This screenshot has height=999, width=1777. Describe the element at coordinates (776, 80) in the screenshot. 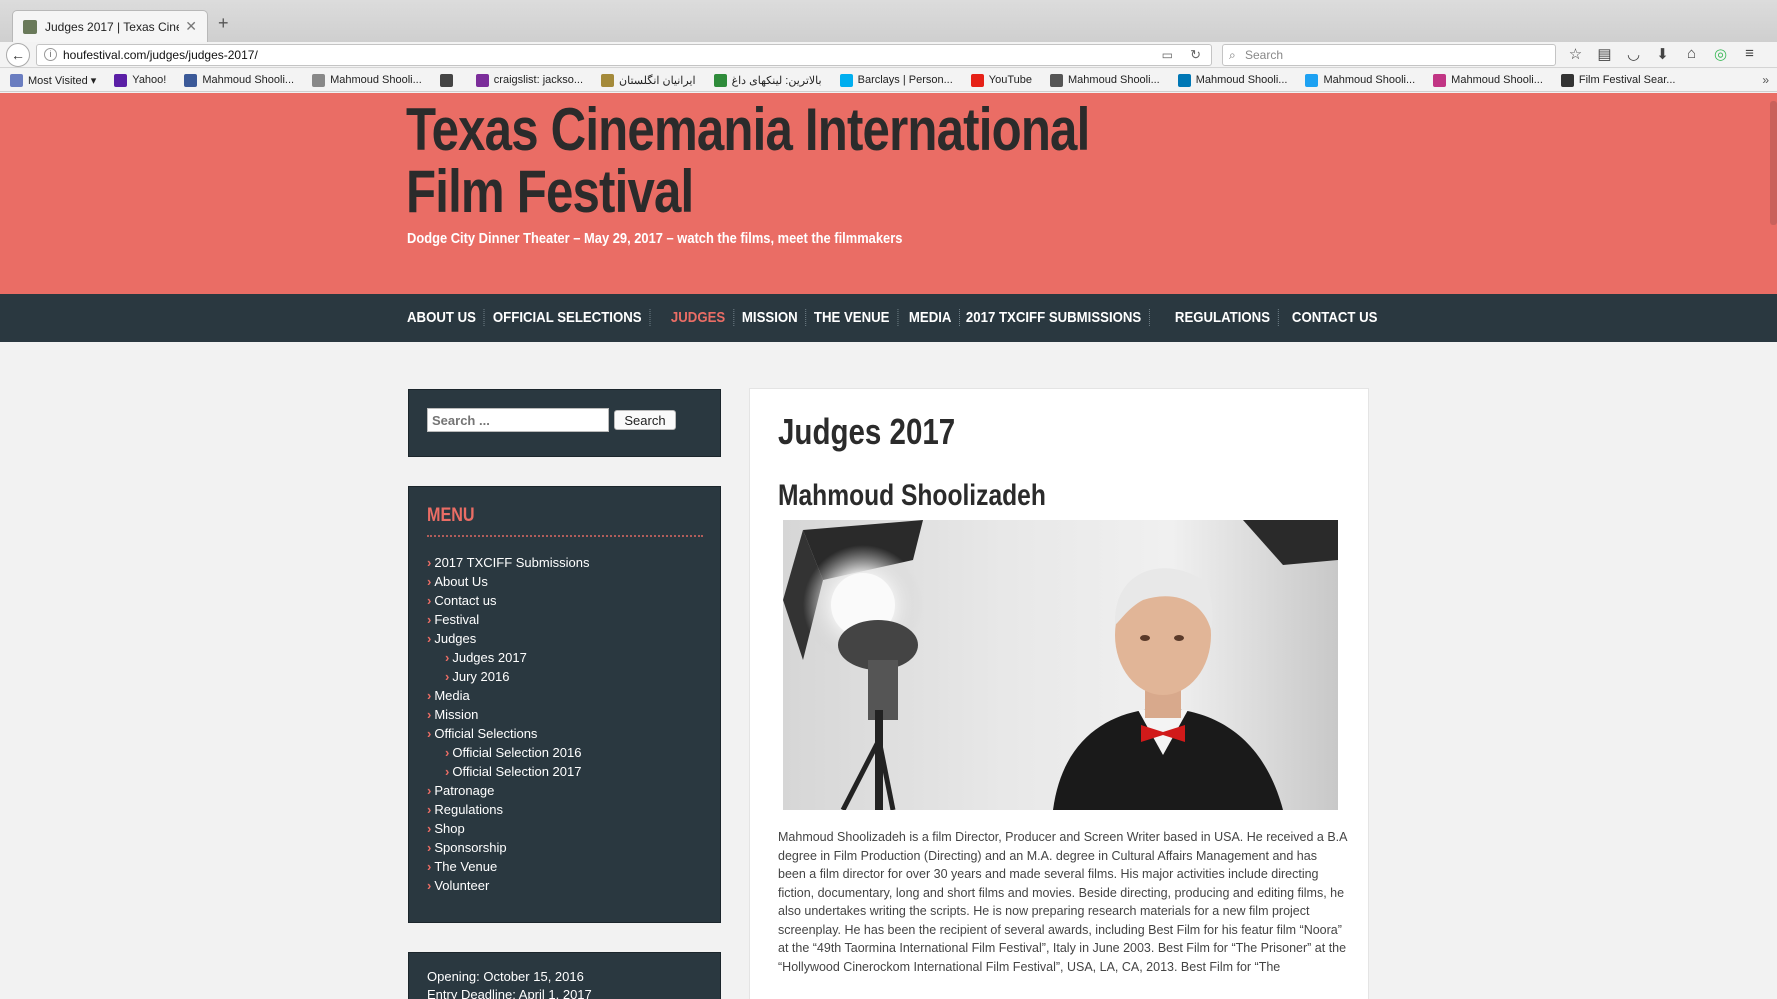

I see `bookmark-label: بالاترین: لینکهای داغ` at that location.